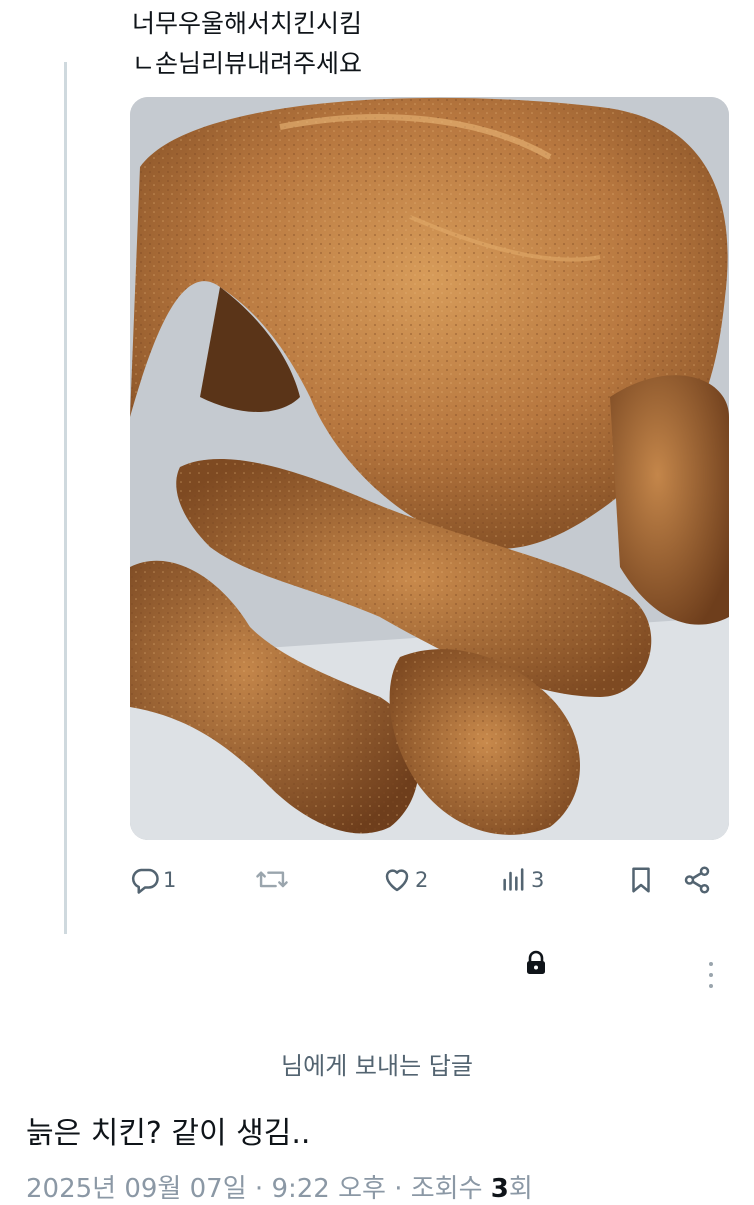  What do you see at coordinates (65, 498) in the screenshot?
I see `thread-line` at bounding box center [65, 498].